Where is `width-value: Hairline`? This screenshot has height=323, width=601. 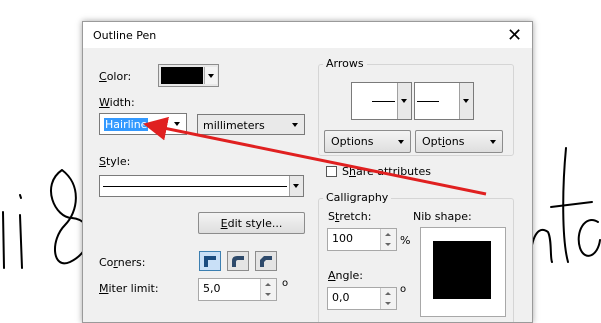 width-value: Hairline is located at coordinates (126, 124).